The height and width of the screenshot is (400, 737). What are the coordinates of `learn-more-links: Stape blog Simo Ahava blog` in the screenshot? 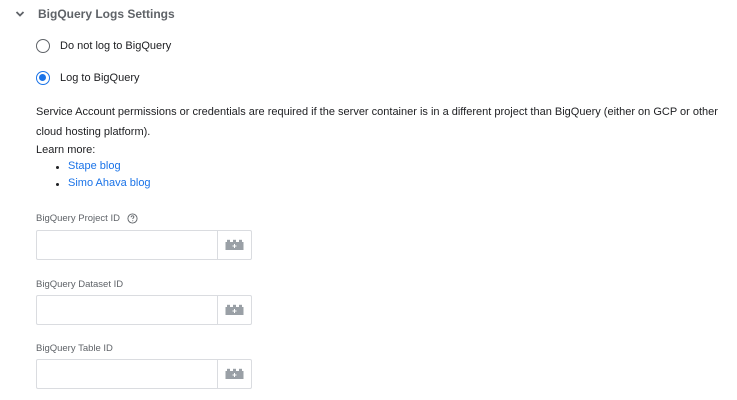 It's located at (103, 175).